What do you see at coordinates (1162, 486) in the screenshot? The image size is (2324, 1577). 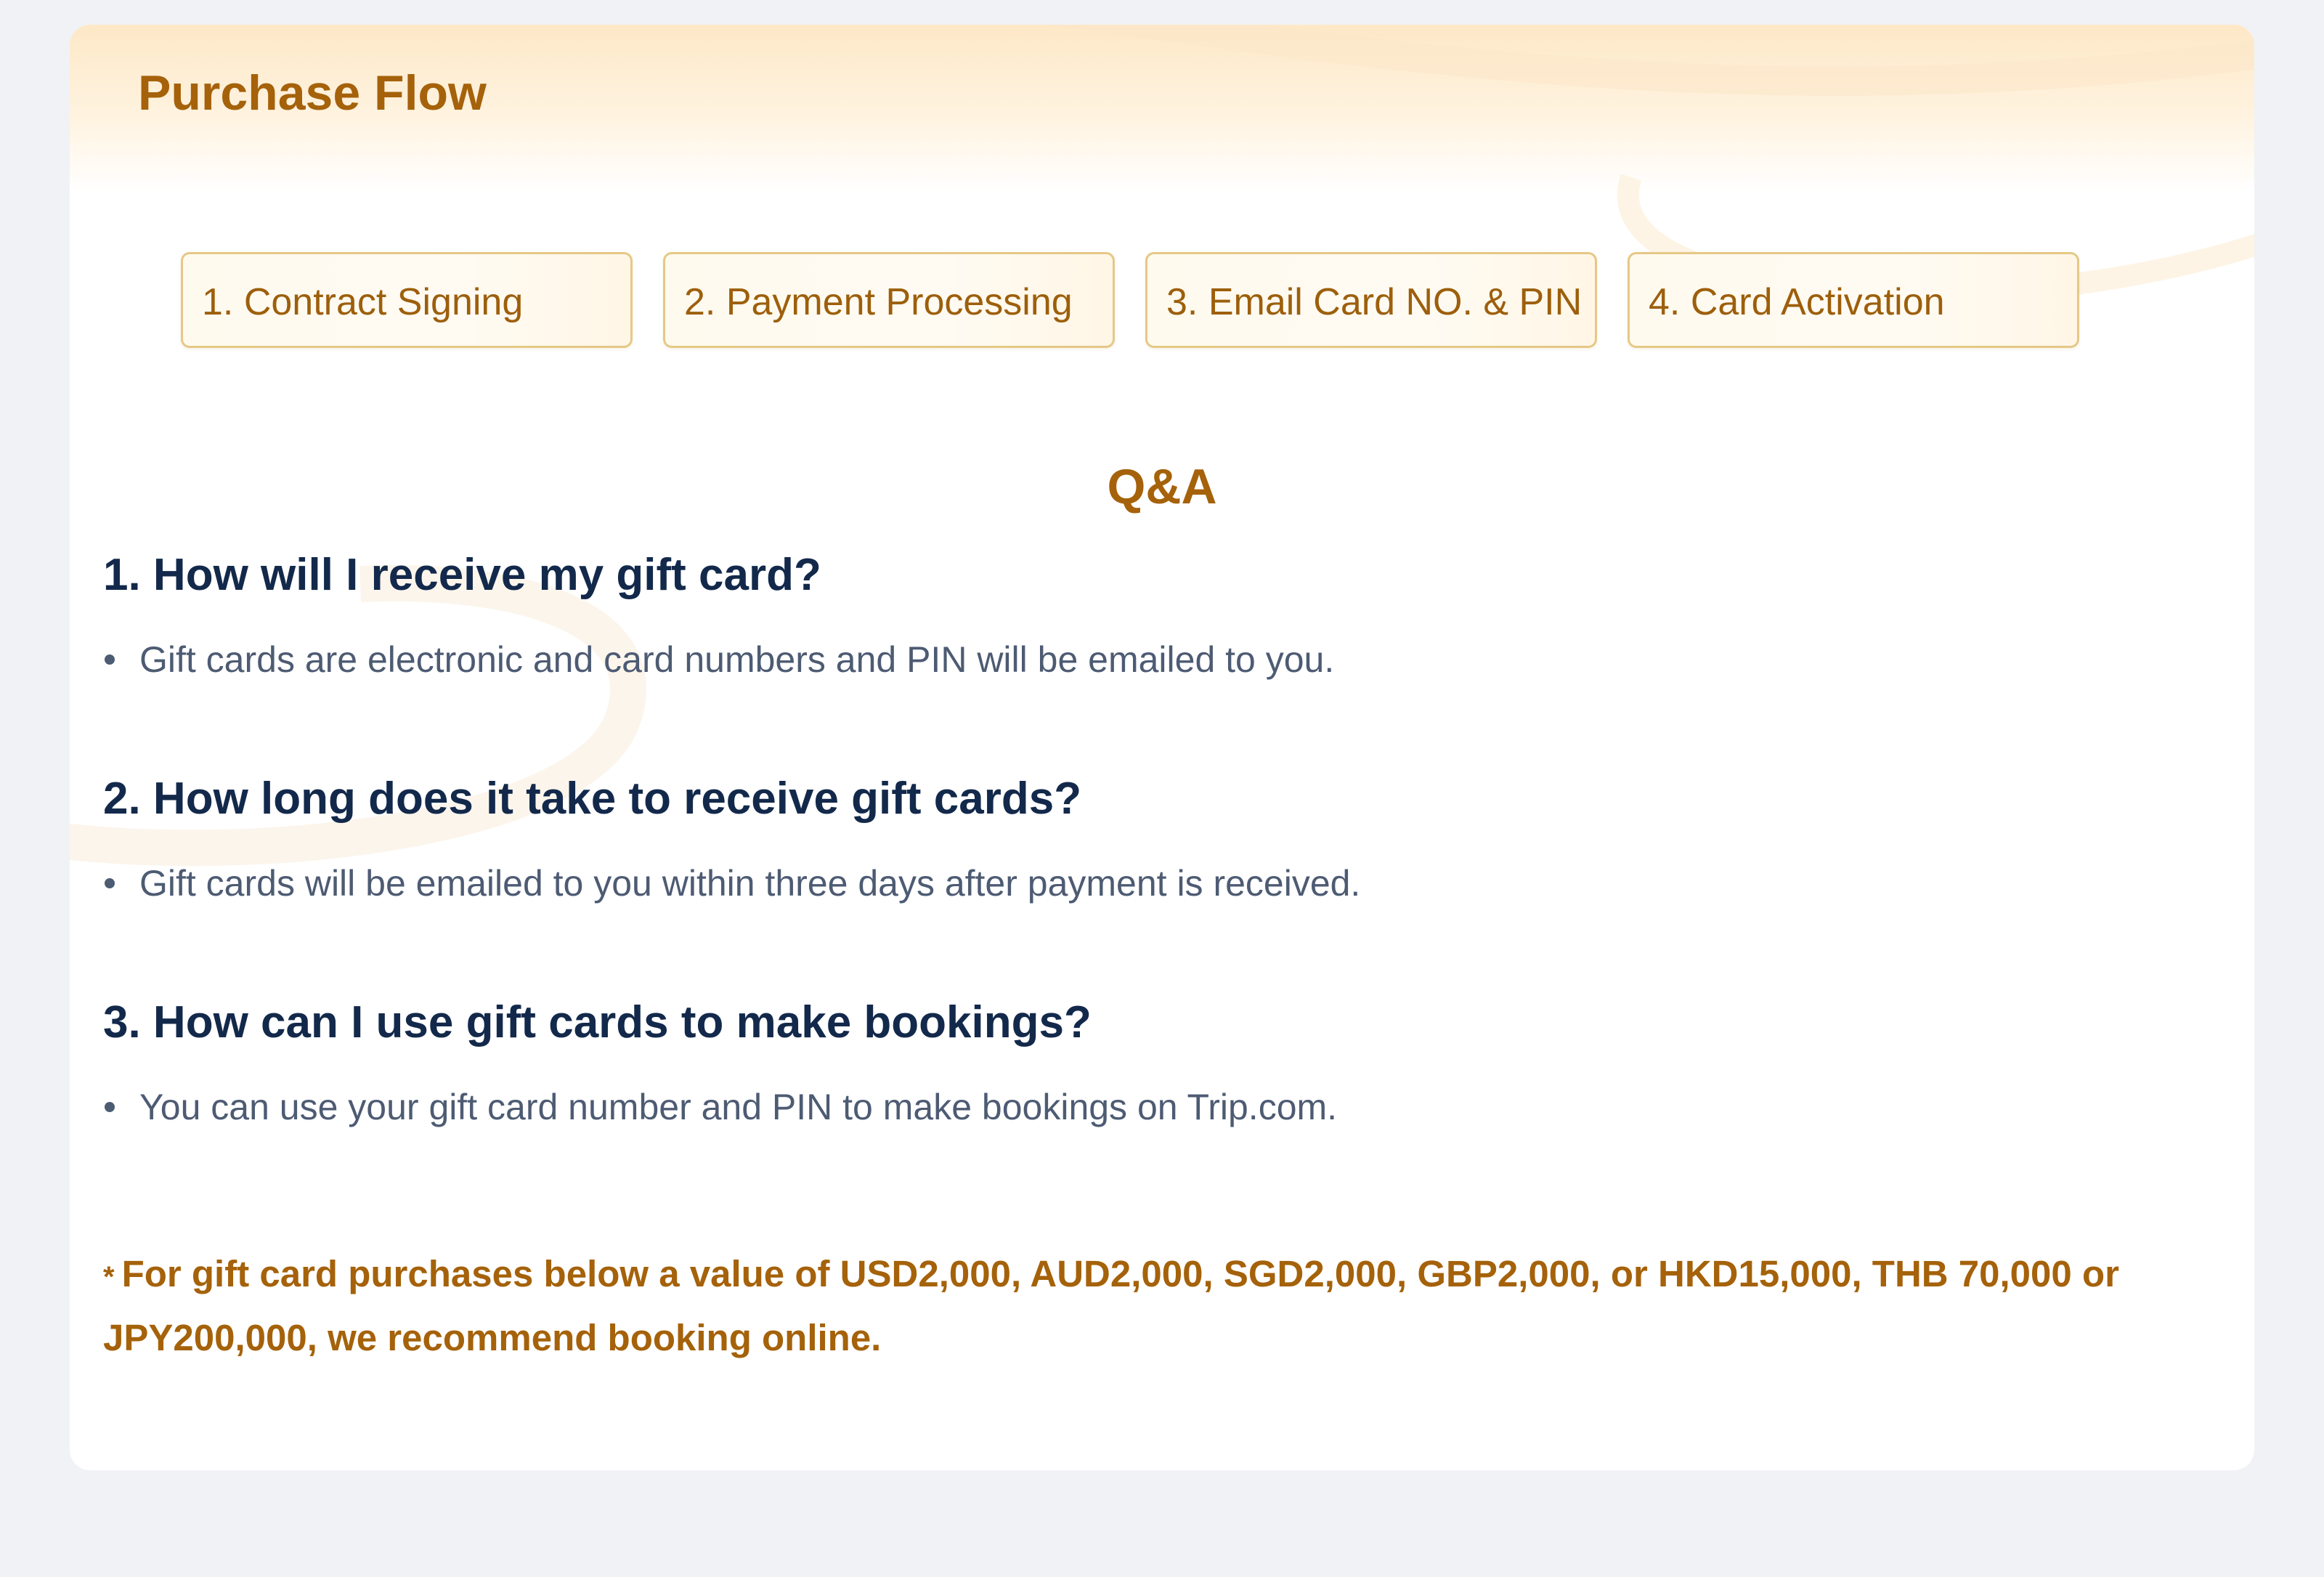 I see `qa-heading: Q&A` at bounding box center [1162, 486].